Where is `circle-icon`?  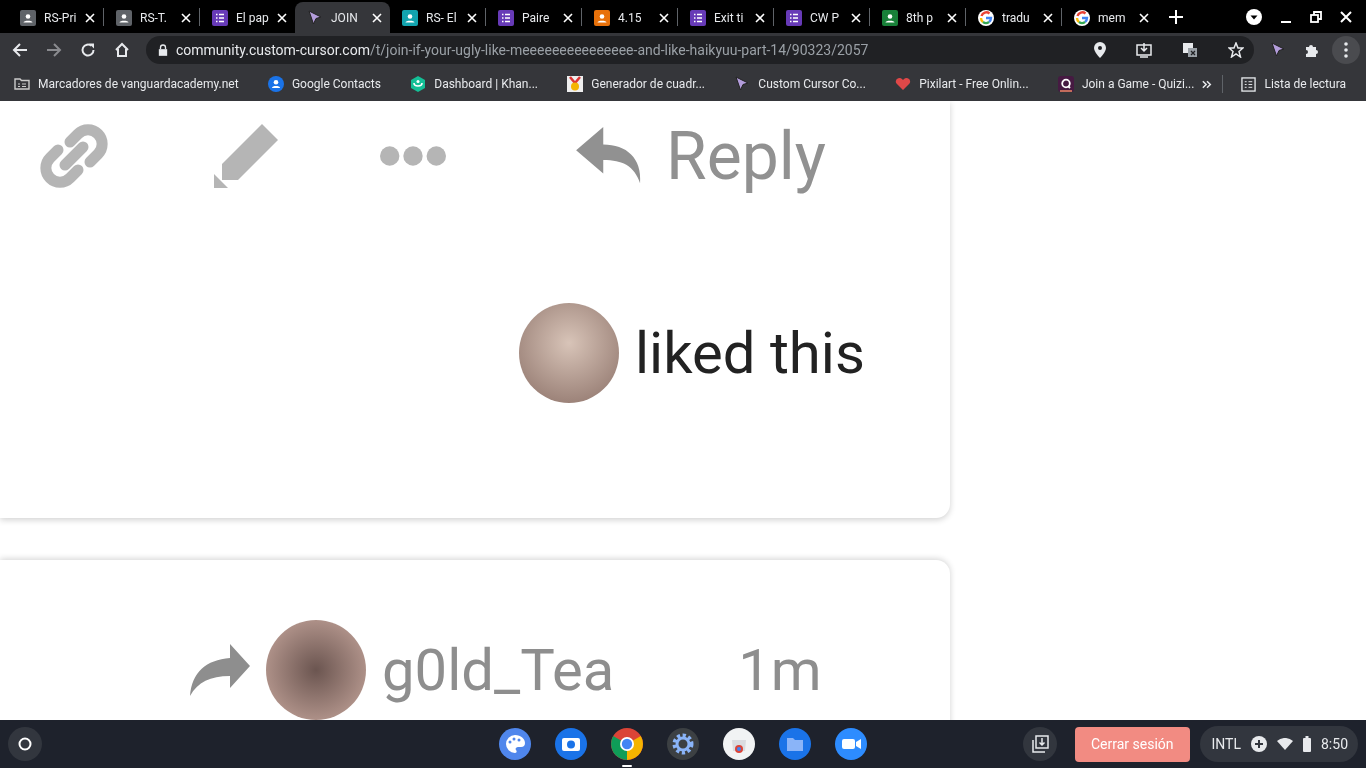 circle-icon is located at coordinates (25, 744).